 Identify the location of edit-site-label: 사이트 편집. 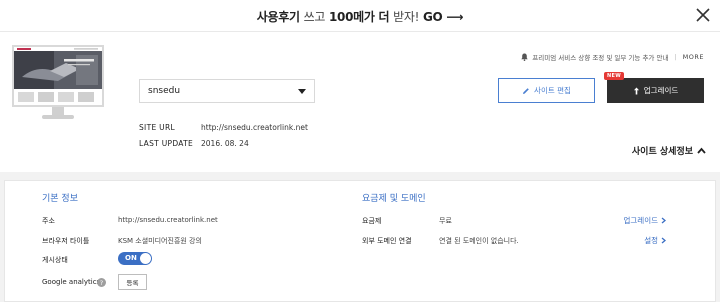
(552, 90).